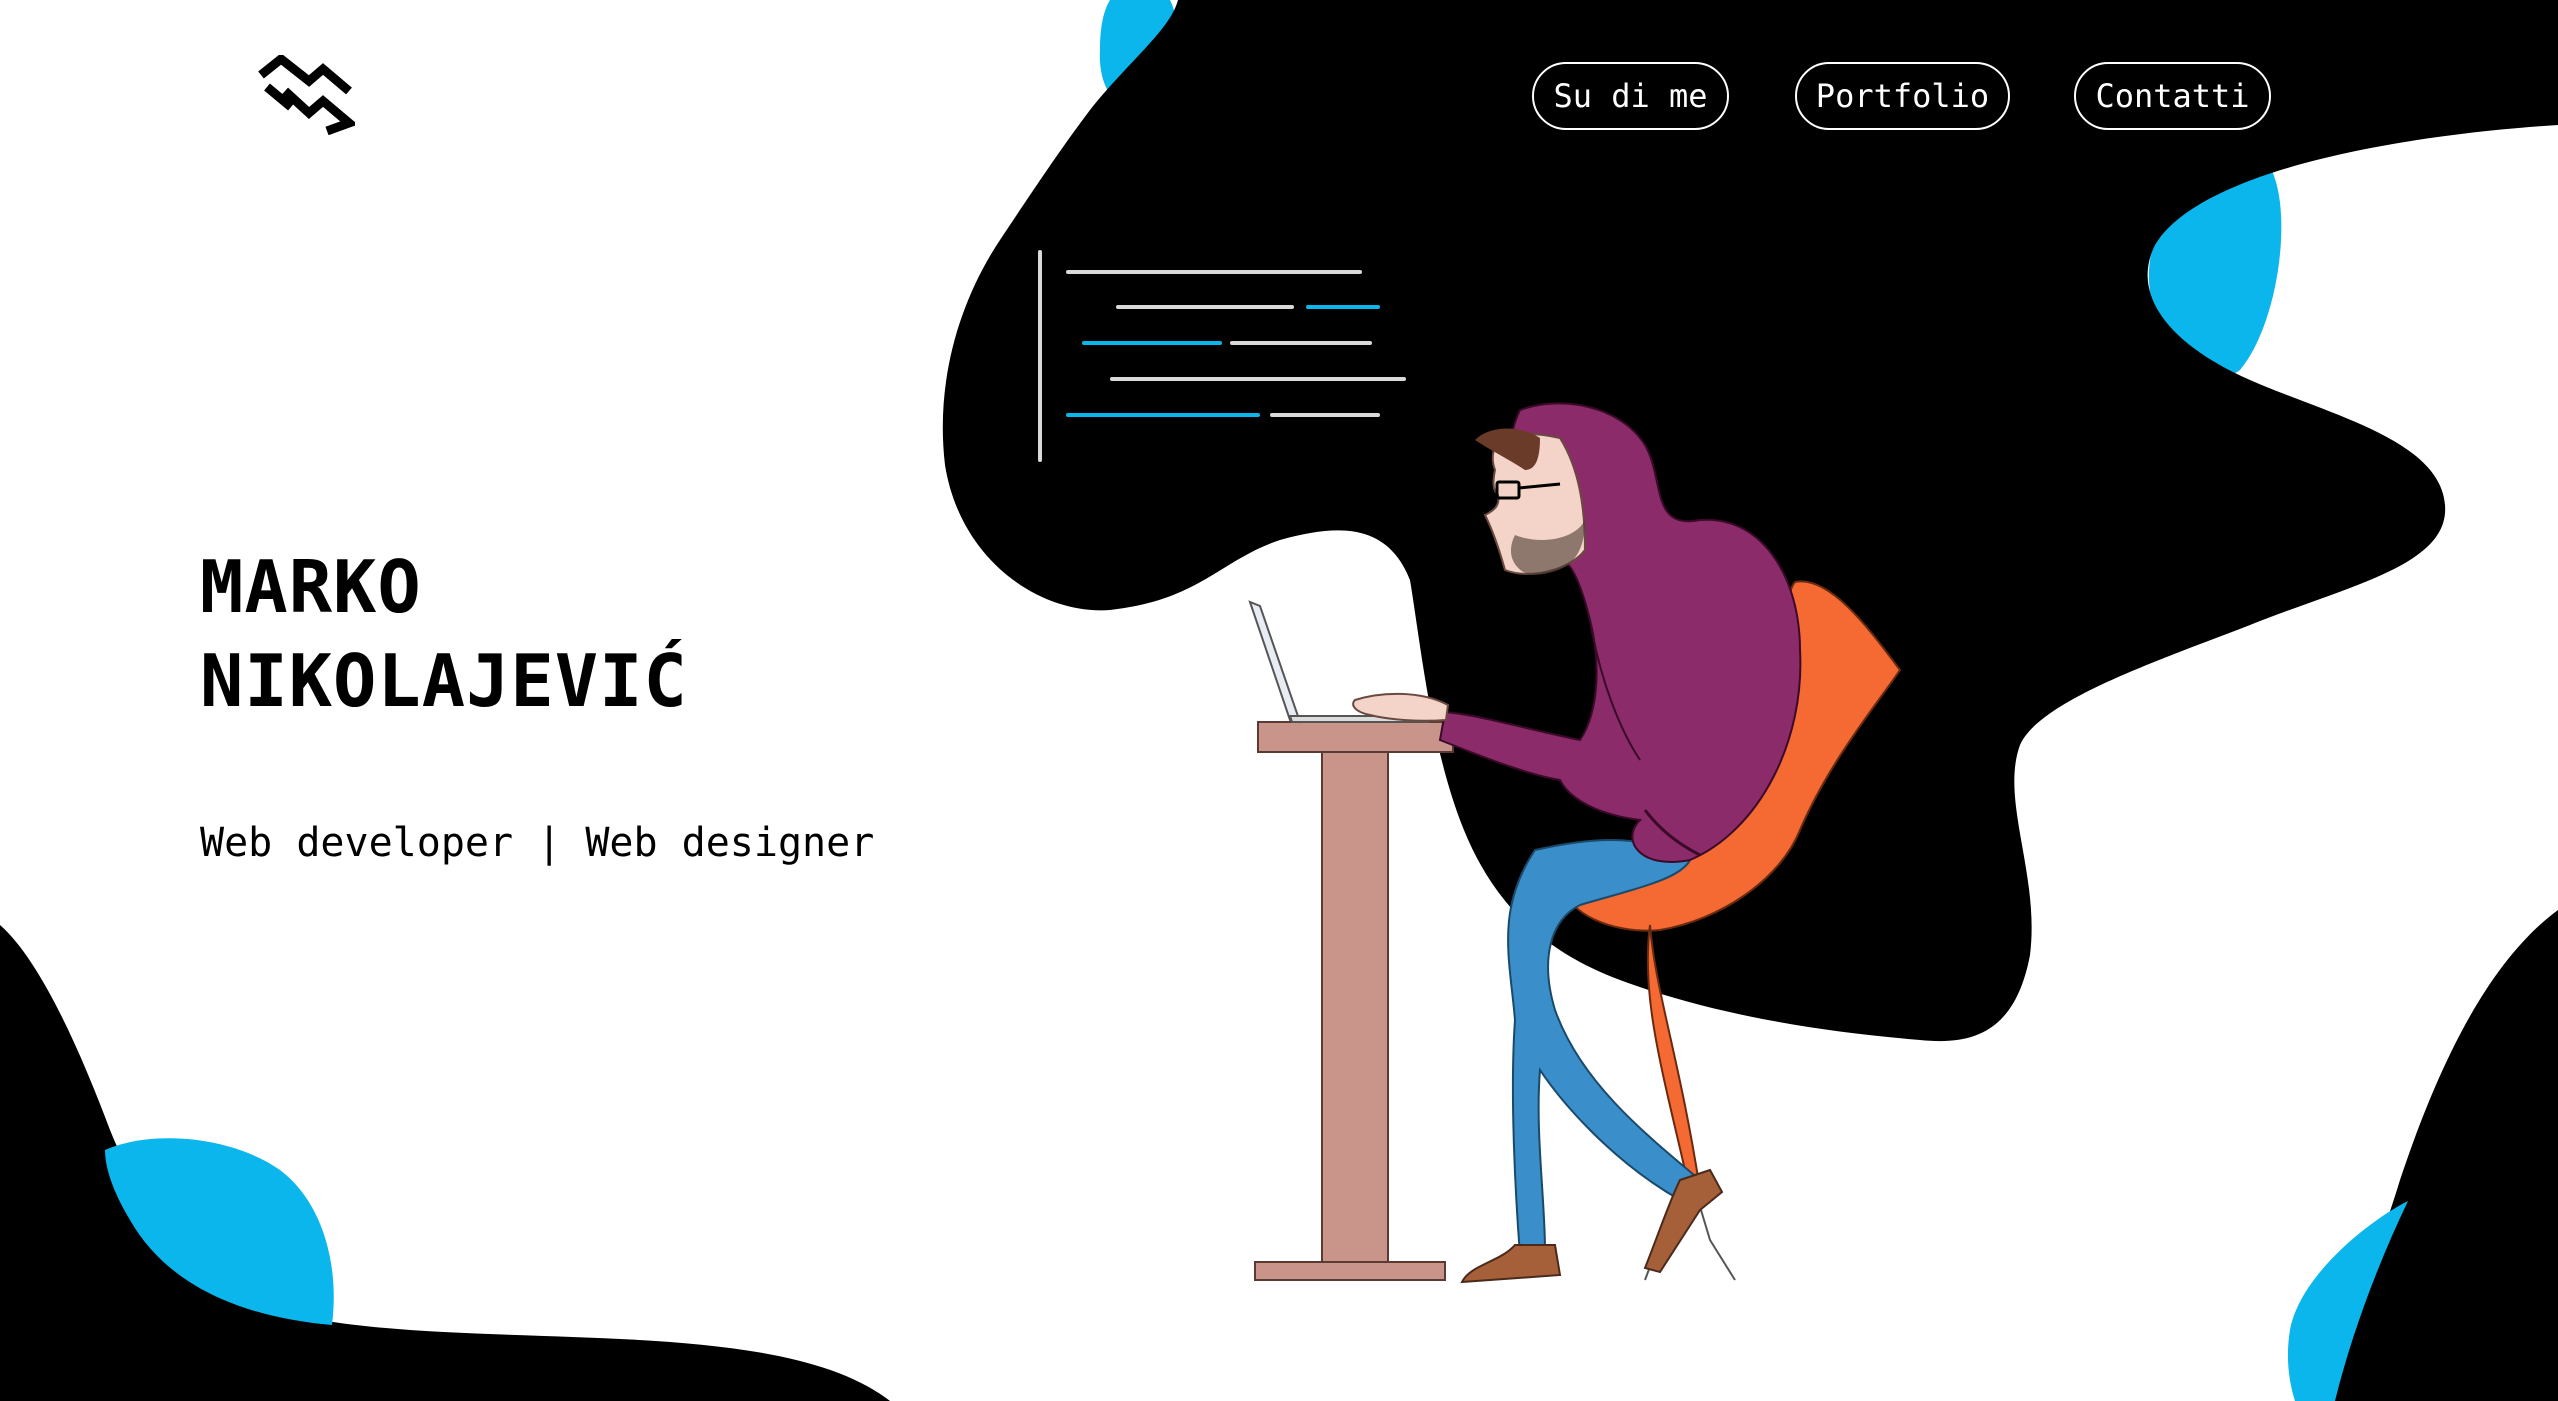 This screenshot has width=2558, height=1401. I want to click on nav-contact-button: Contatti, so click(2172, 96).